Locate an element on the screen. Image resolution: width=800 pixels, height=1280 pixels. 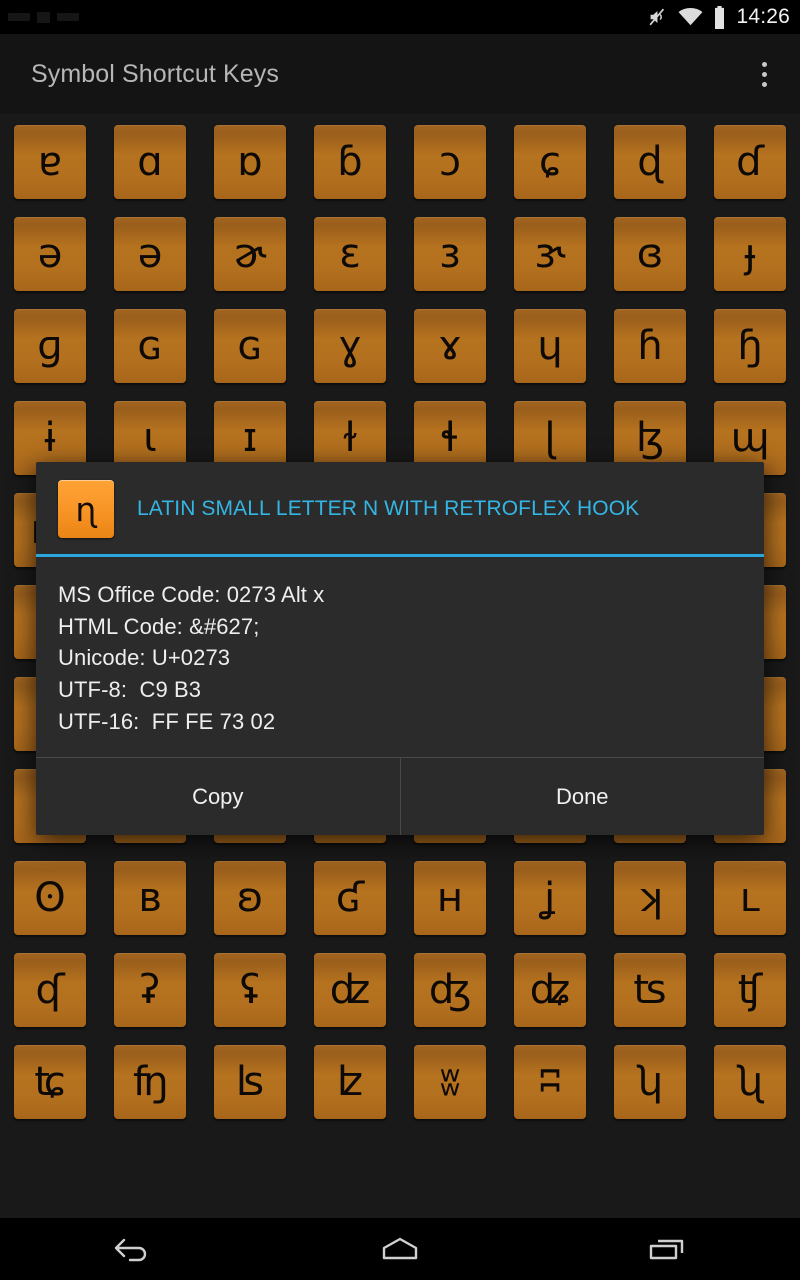
symbol-tile: ʝ is located at coordinates (550, 898).